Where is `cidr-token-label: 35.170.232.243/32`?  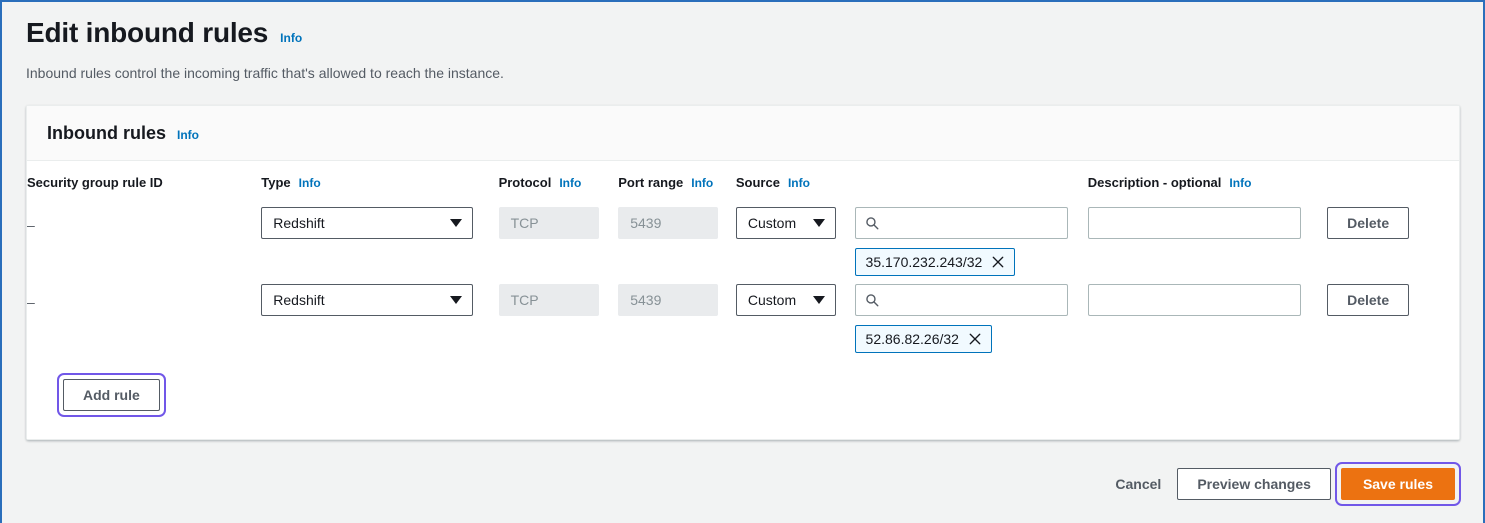 cidr-token-label: 35.170.232.243/32 is located at coordinates (924, 261).